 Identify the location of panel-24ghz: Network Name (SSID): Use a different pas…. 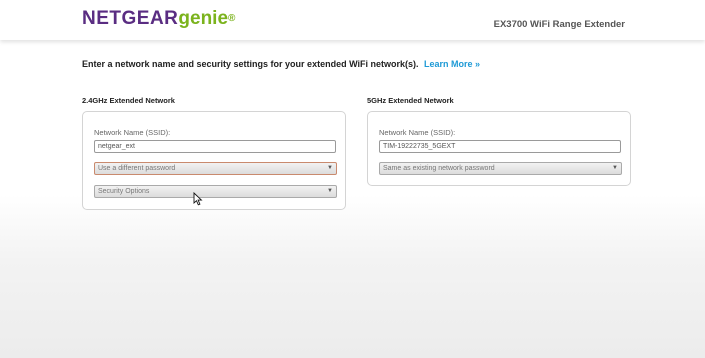
(214, 160).